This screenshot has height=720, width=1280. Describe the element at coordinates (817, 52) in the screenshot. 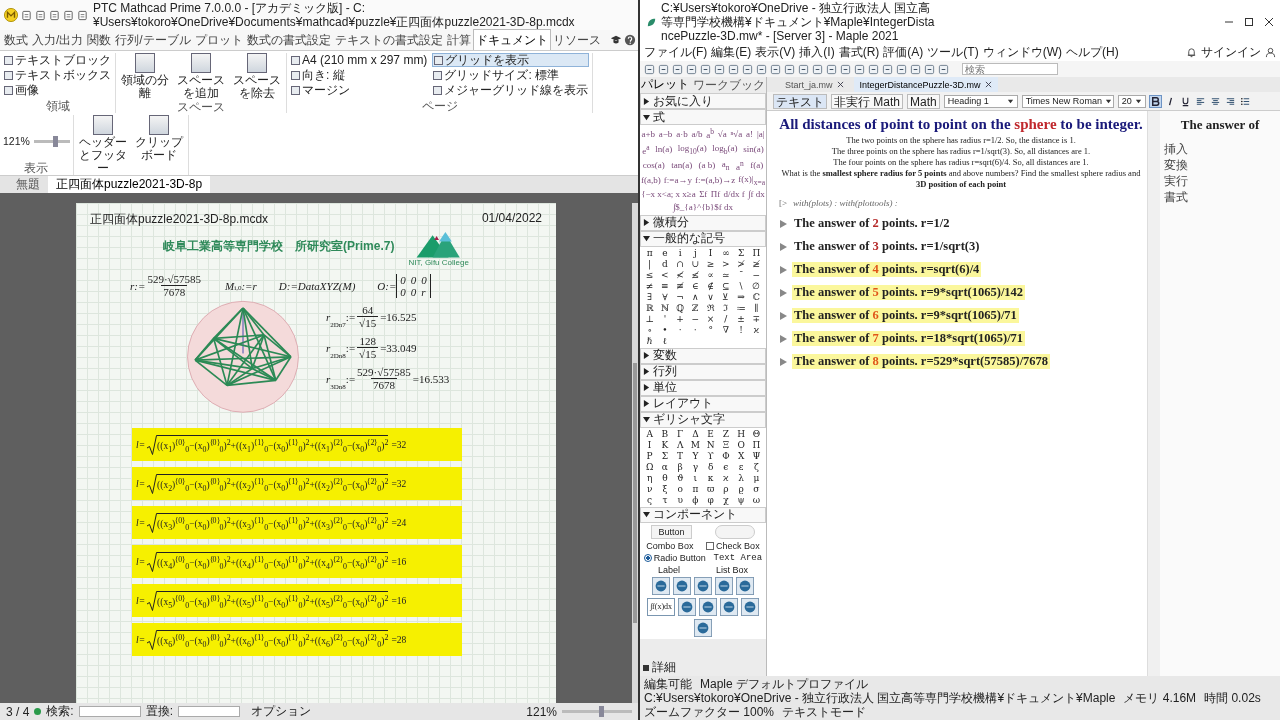

I see `menu-item: 挿入(I)` at that location.